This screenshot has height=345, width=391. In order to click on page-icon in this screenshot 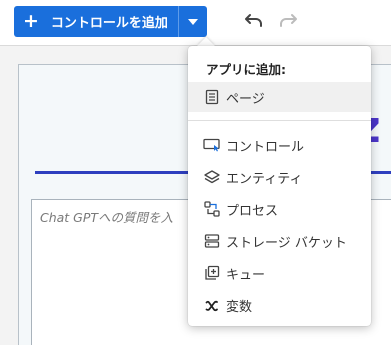, I will do `click(212, 97)`.